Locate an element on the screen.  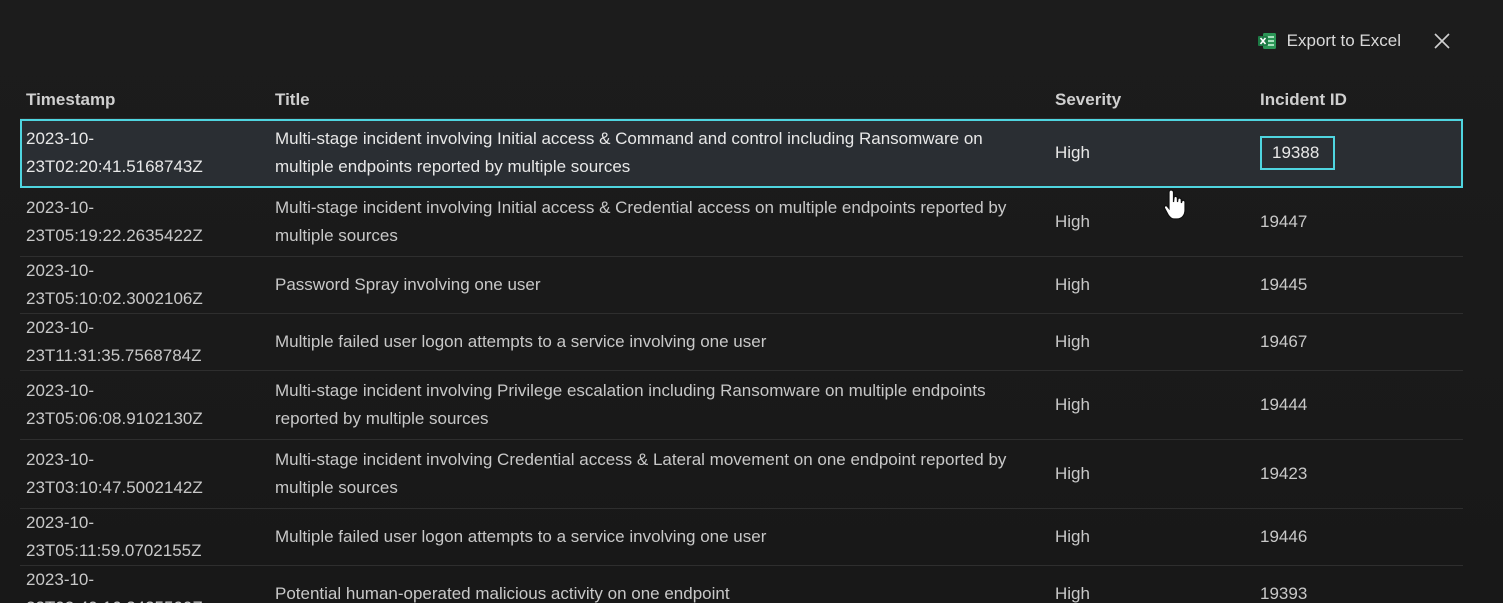
column-header-title: Title is located at coordinates (659, 100).